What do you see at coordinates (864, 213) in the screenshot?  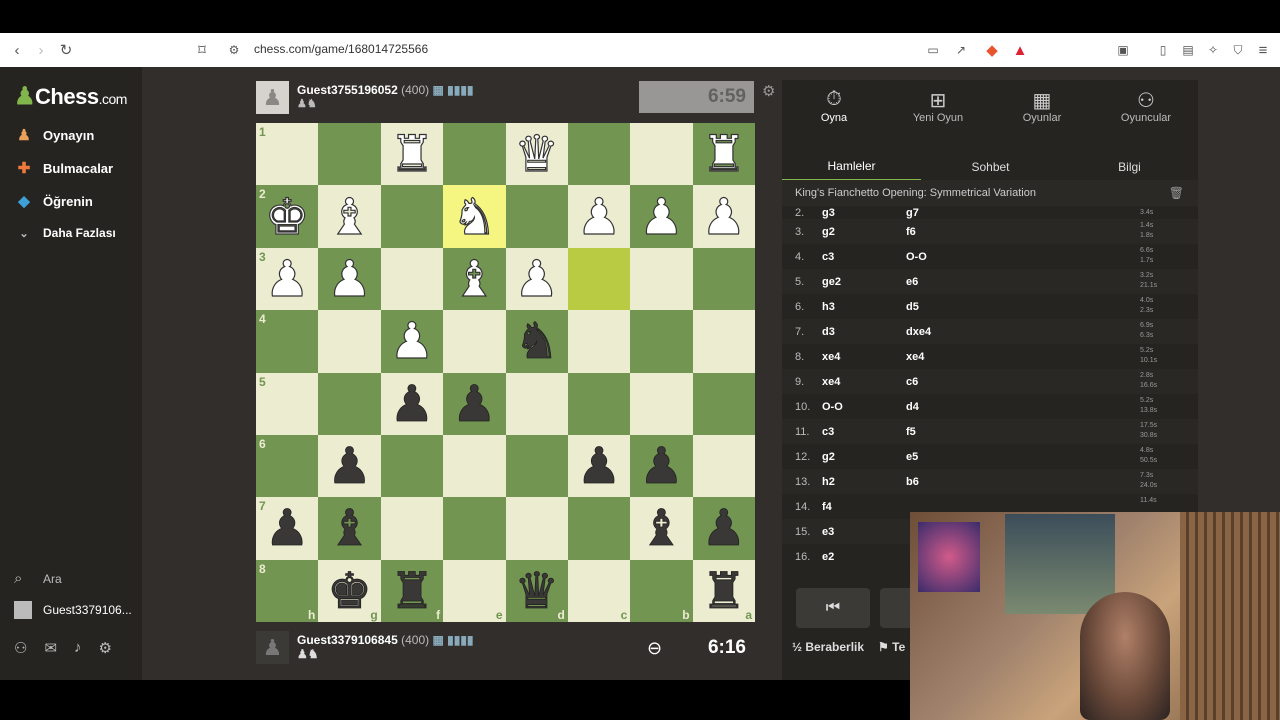 I see `white-move: g3` at bounding box center [864, 213].